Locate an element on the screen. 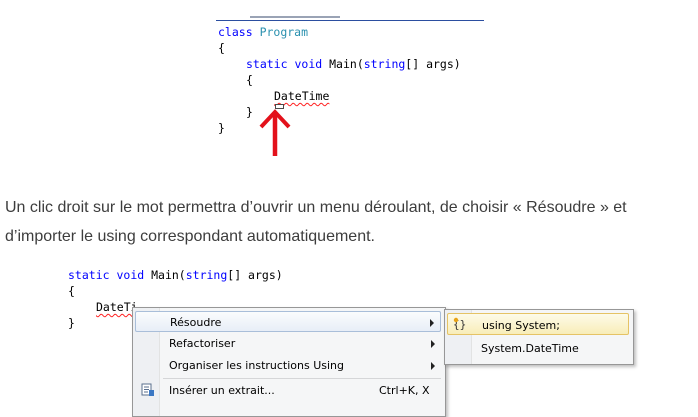 The image size is (698, 417). code-line-class: class Program is located at coordinates (263, 32).